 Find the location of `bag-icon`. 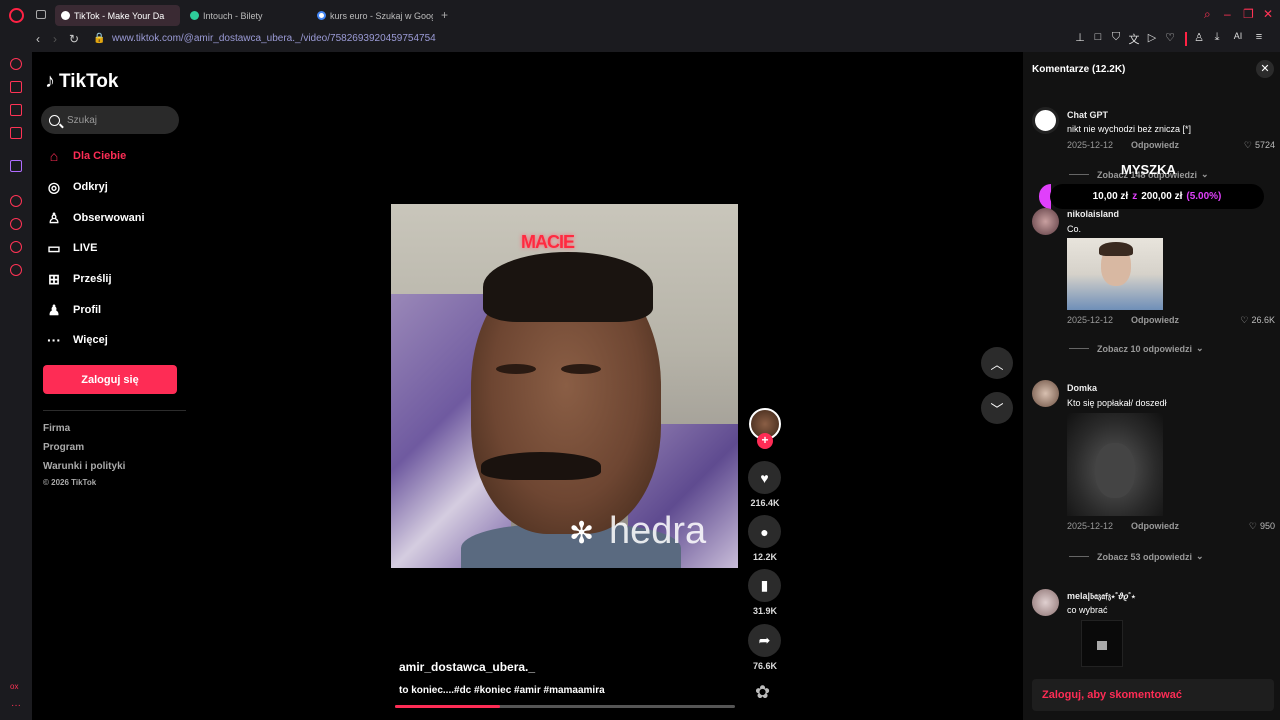

bag-icon is located at coordinates (16, 87).